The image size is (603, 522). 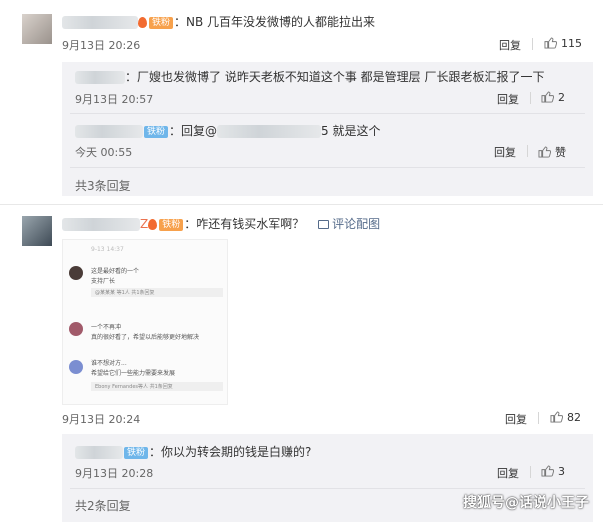 What do you see at coordinates (103, 281) in the screenshot?
I see `image-text: 支持厂长` at bounding box center [103, 281].